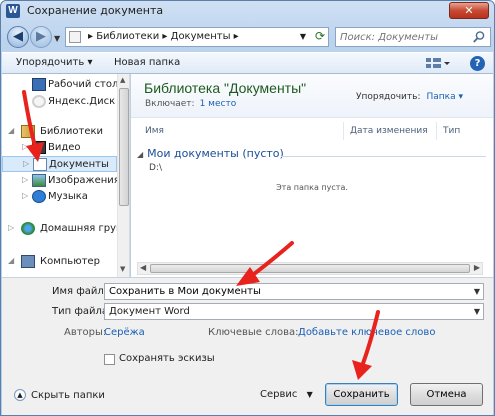 The height and width of the screenshot is (416, 495). I want to click on yandex-disk-icon, so click(39, 101).